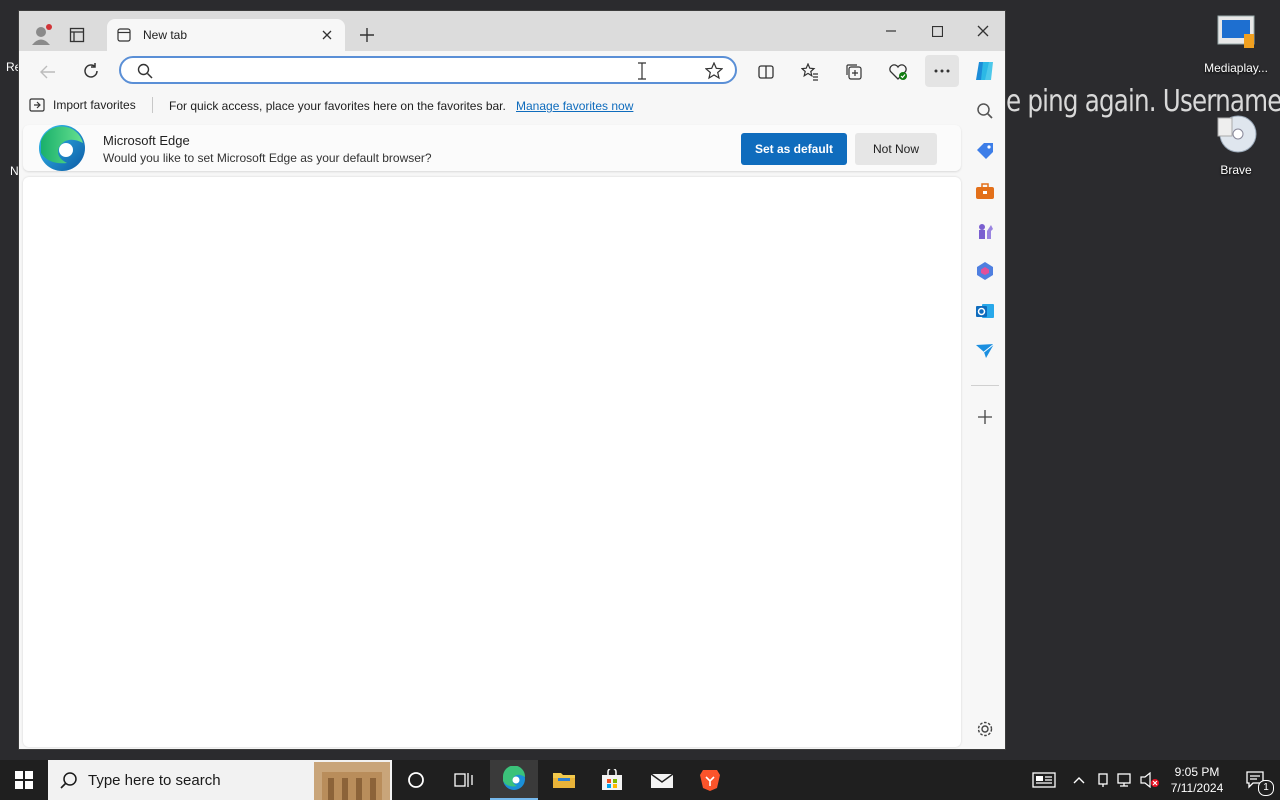 The width and height of the screenshot is (1280, 800). Describe the element at coordinates (91, 71) in the screenshot. I see `refresh-button` at that location.